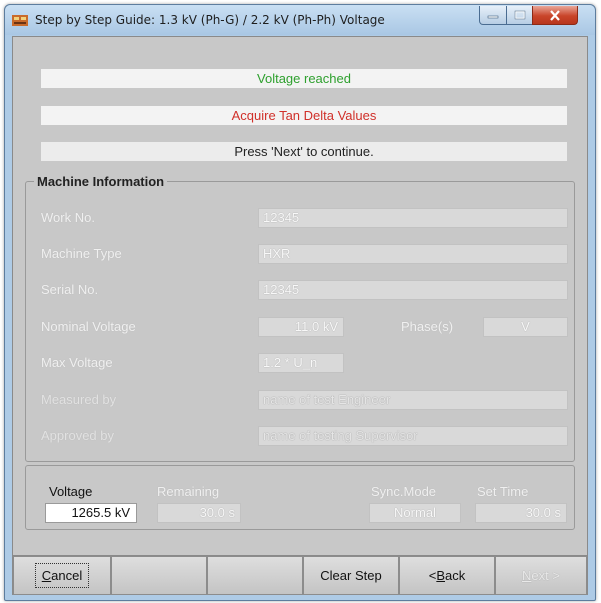  I want to click on back-button: < Back, so click(447, 575).